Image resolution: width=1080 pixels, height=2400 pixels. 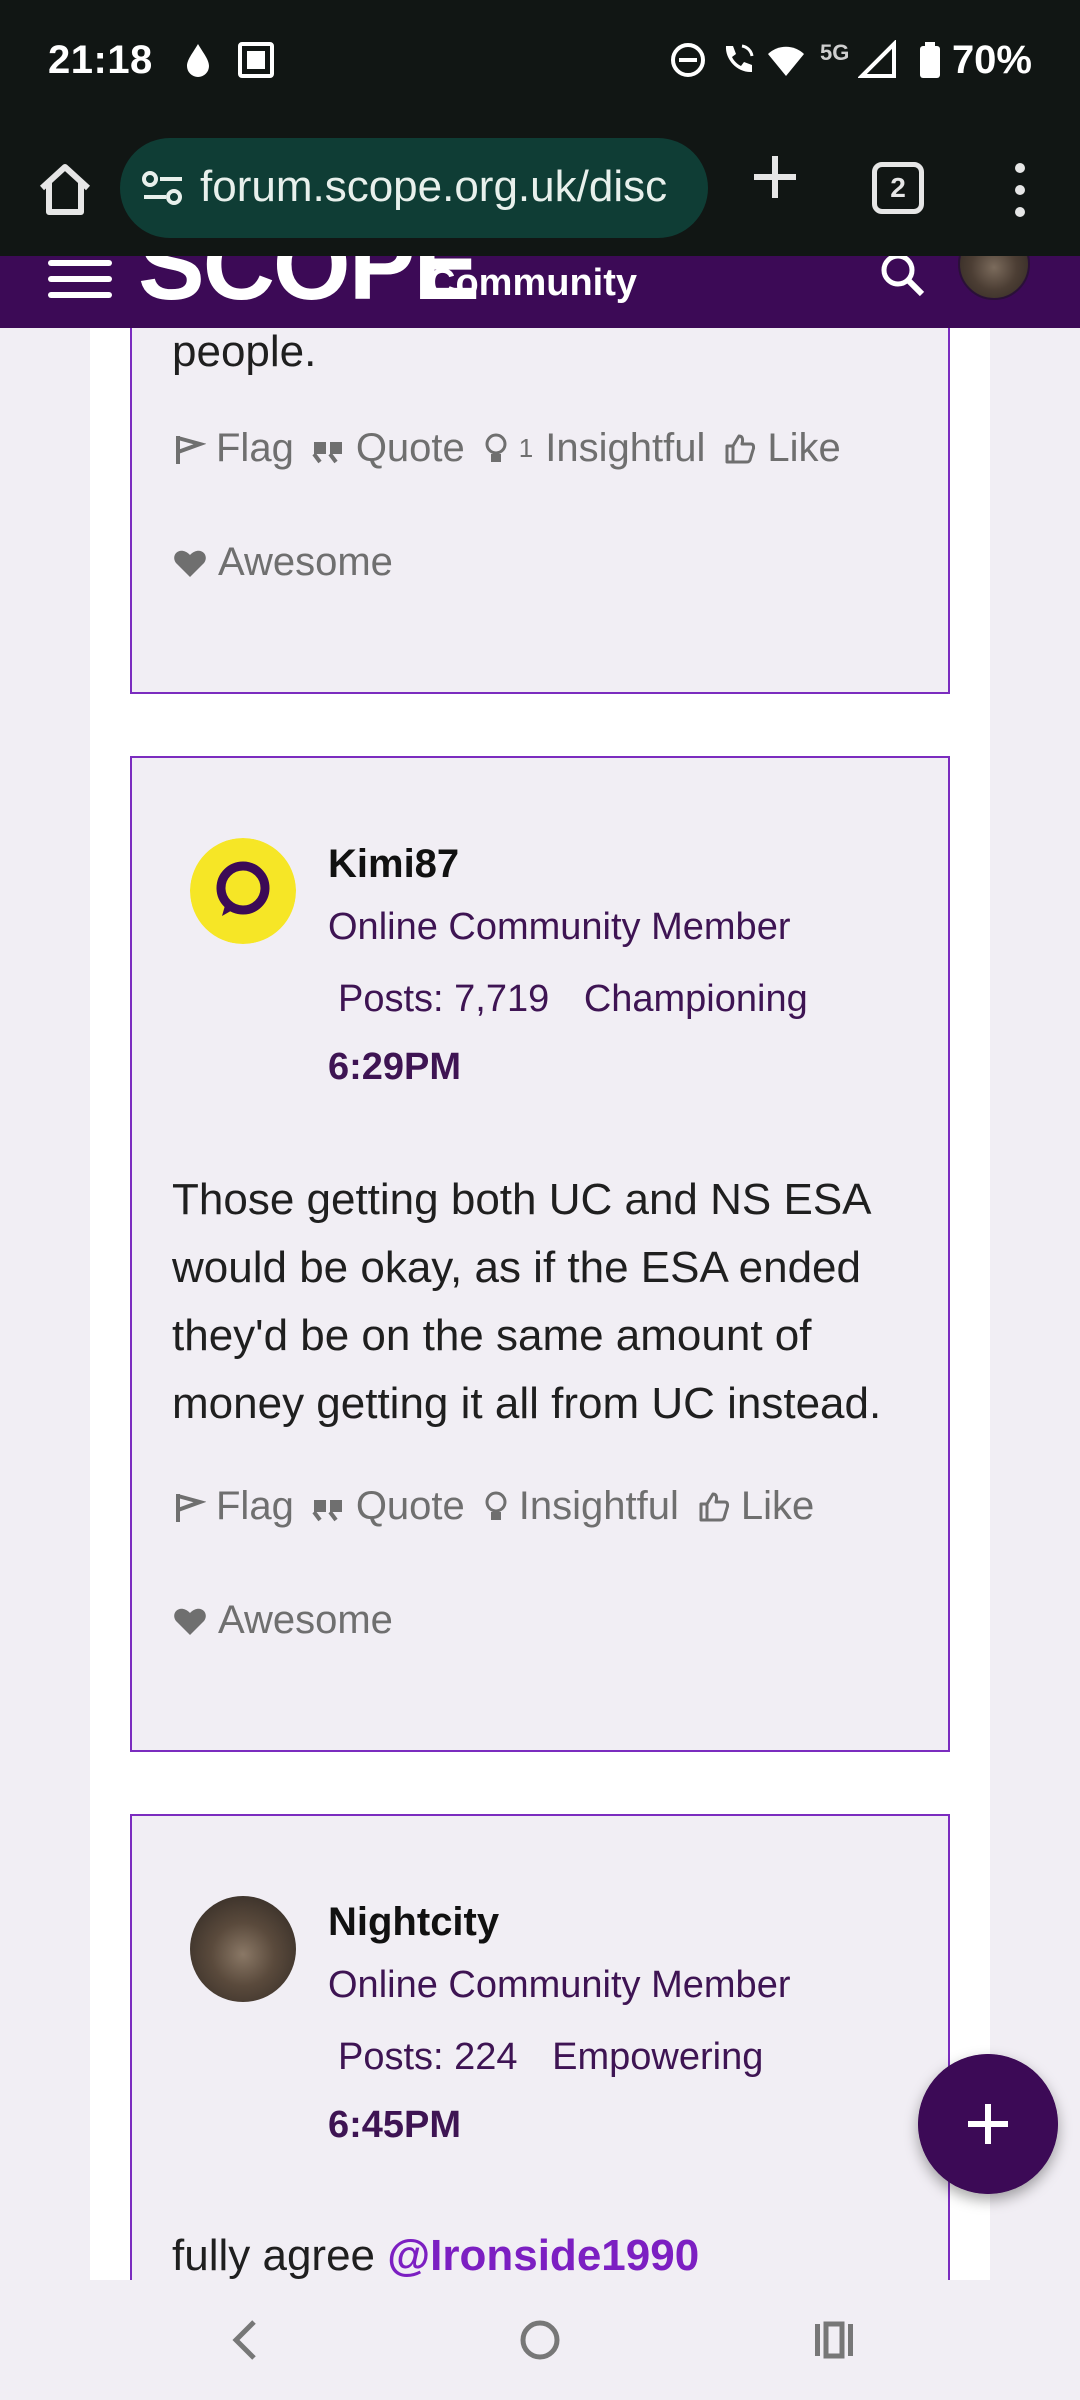 I want to click on author-rank: Empowering, so click(x=657, y=2057).